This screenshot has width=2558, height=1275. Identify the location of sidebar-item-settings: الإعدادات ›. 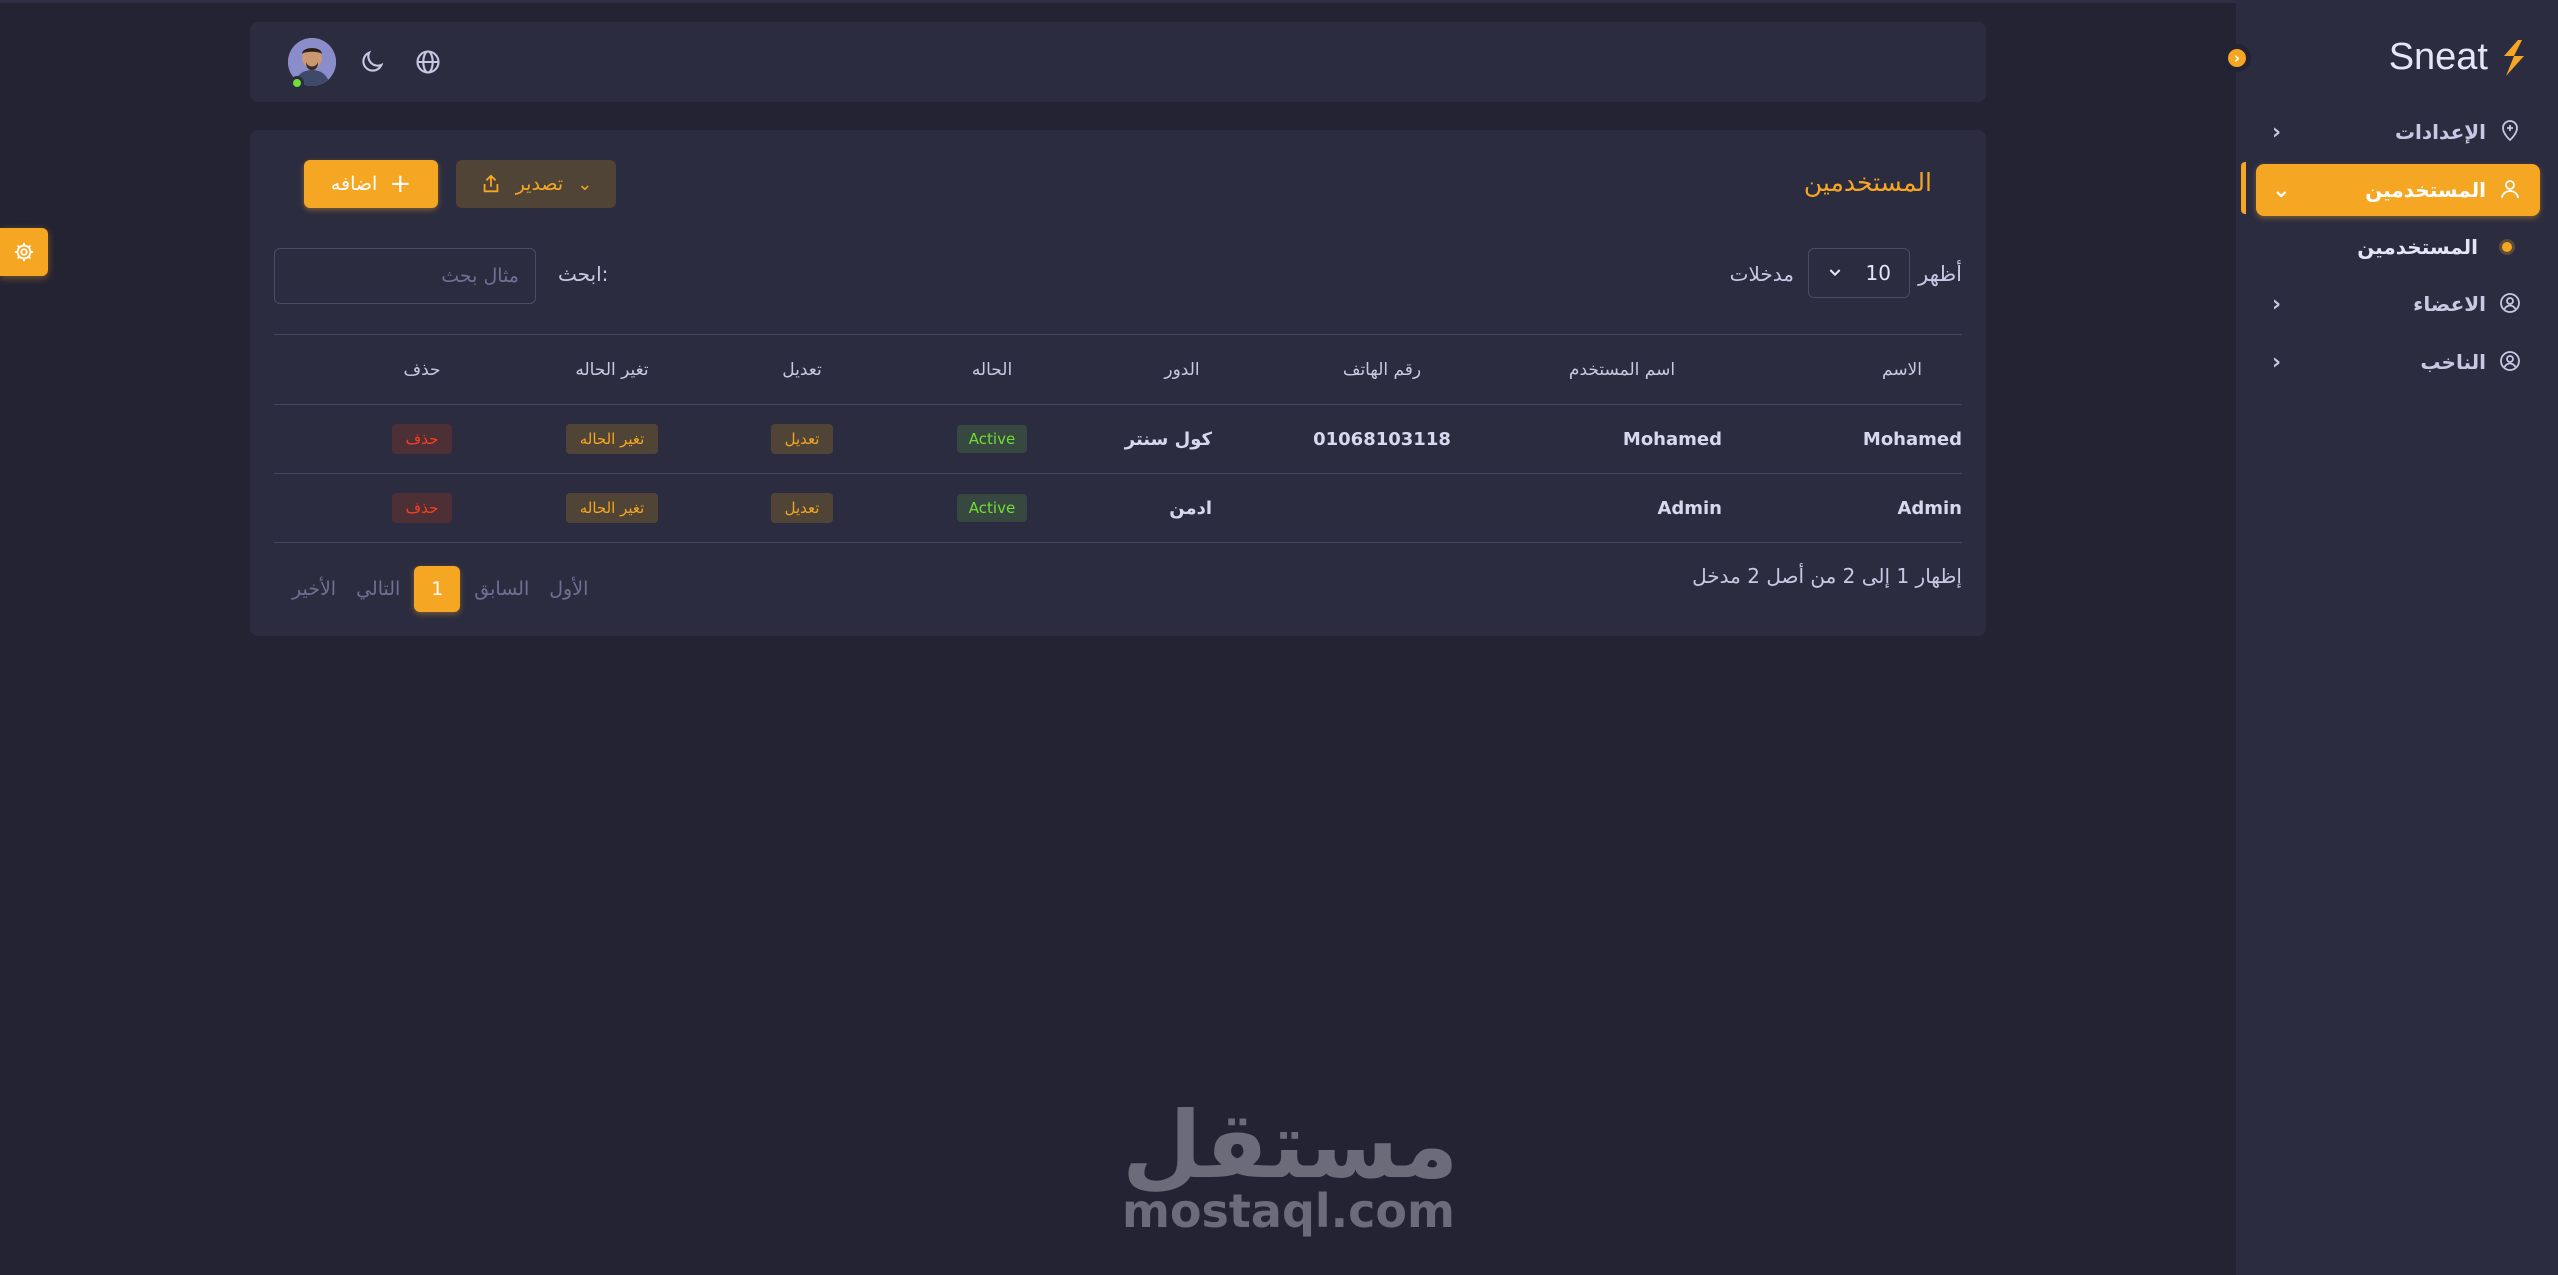
(2398, 132).